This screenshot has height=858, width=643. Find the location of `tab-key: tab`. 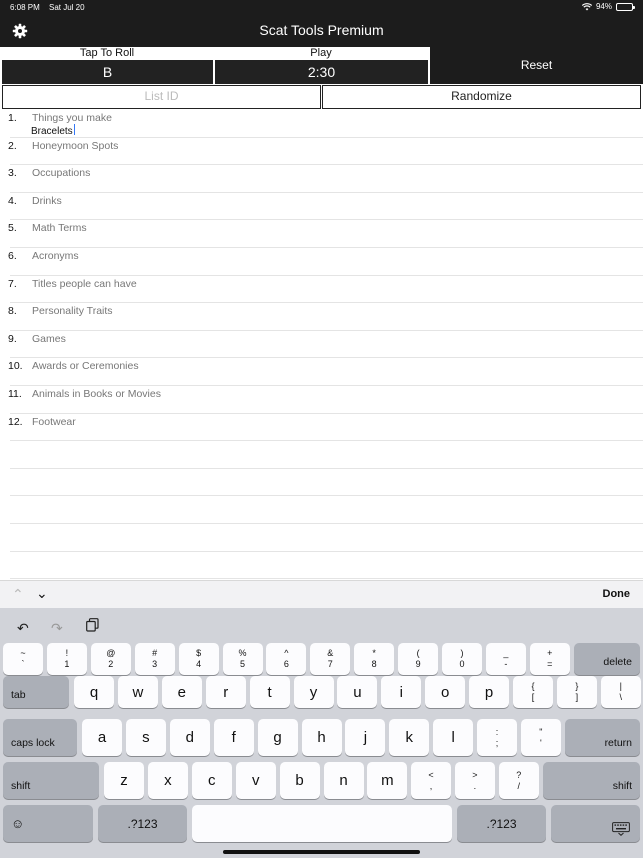

tab-key: tab is located at coordinates (36, 692).